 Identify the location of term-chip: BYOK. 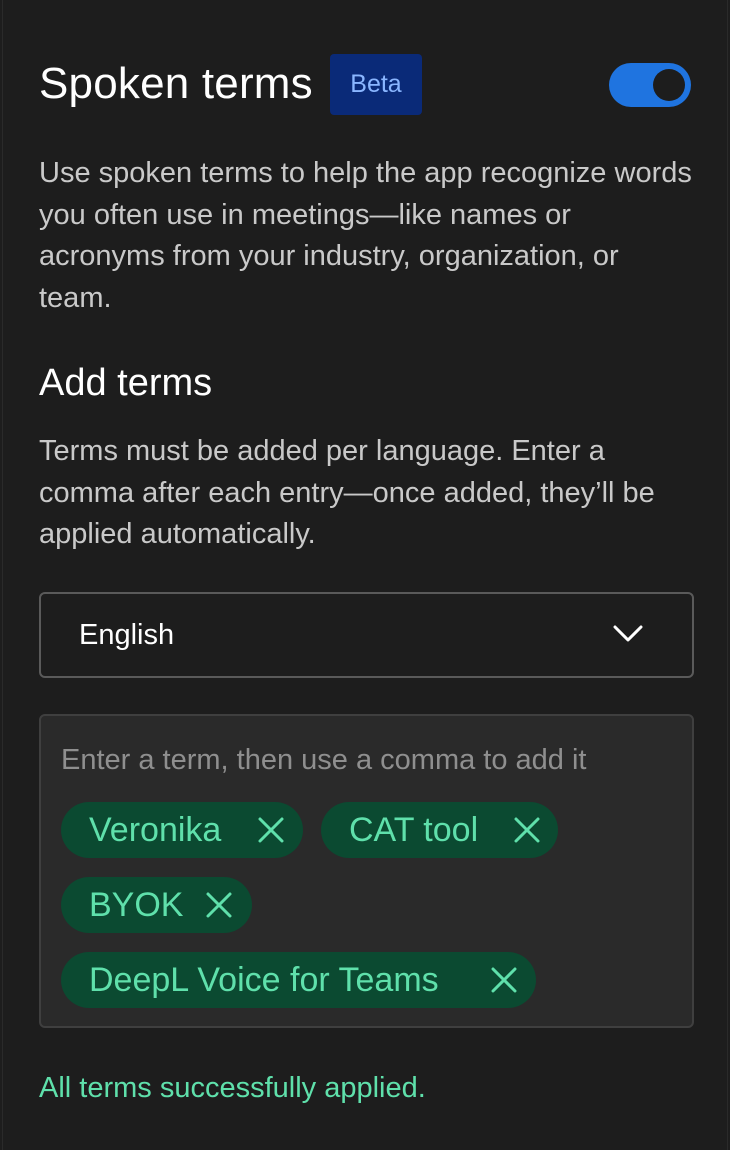
(156, 905).